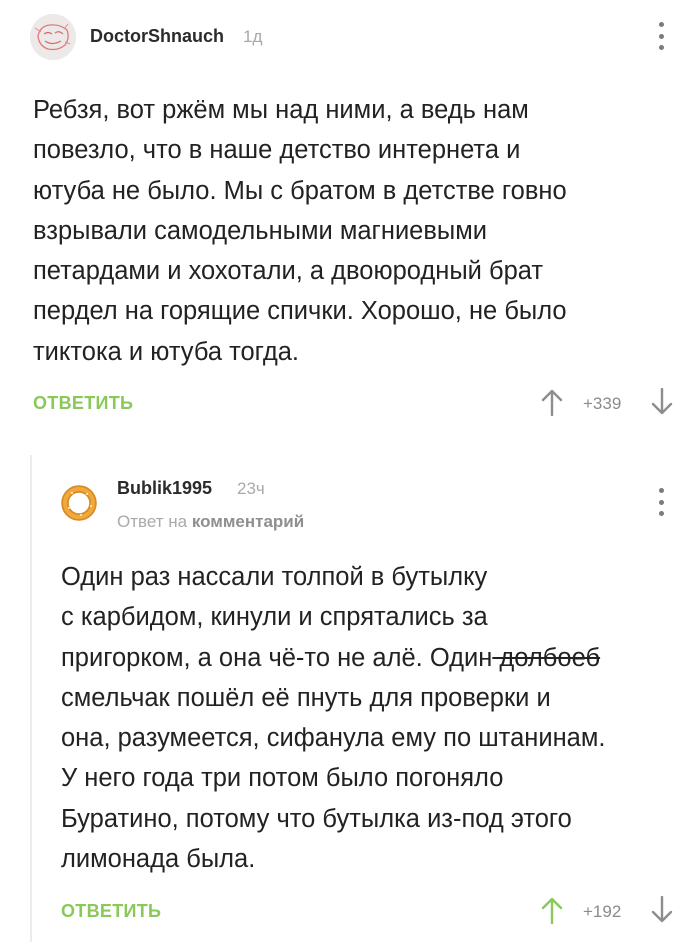 Image resolution: width=700 pixels, height=942 pixels. What do you see at coordinates (281, 110) in the screenshot?
I see `comment-line: Ребзя, вот ржём мы над ними, а ведь нам` at bounding box center [281, 110].